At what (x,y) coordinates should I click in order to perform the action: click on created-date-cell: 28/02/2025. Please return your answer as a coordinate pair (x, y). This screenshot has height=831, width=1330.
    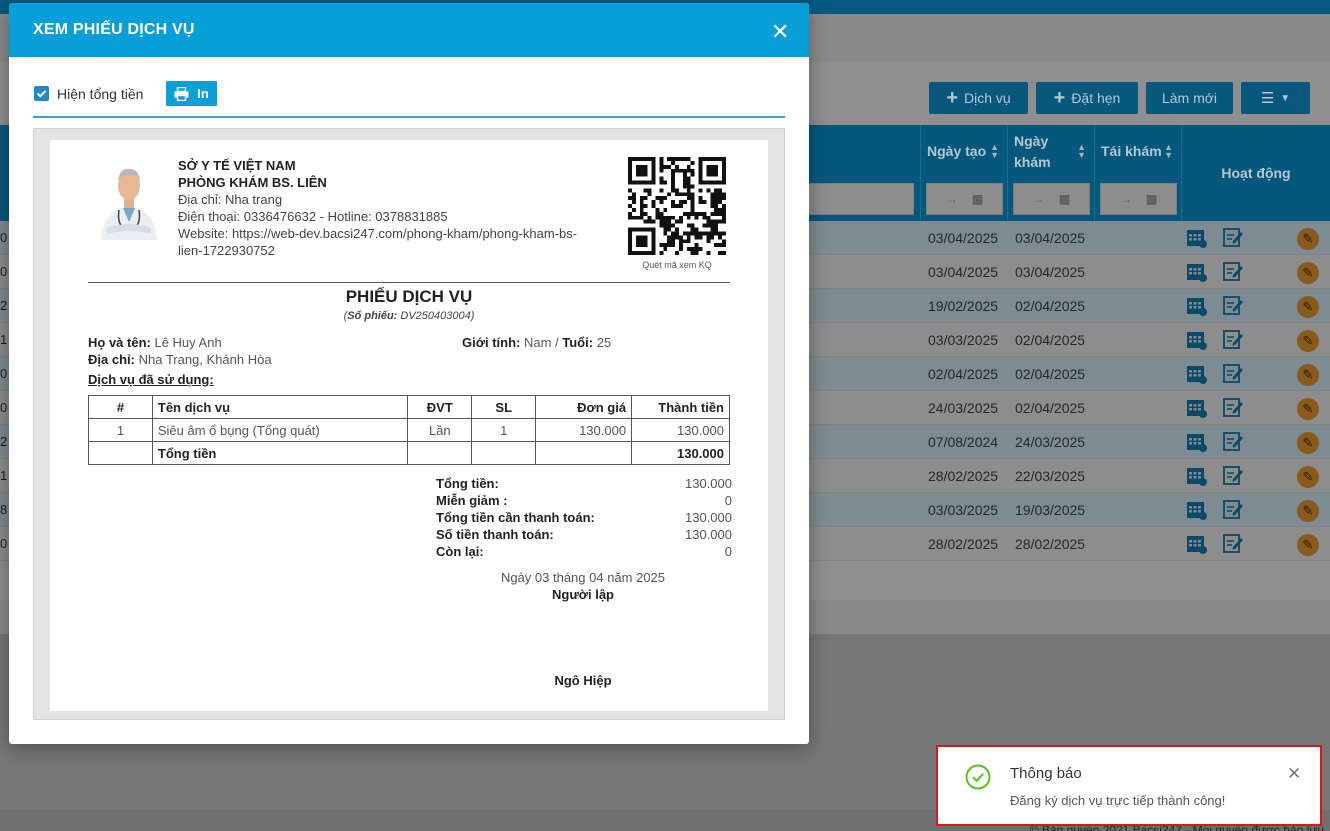
    Looking at the image, I should click on (963, 544).